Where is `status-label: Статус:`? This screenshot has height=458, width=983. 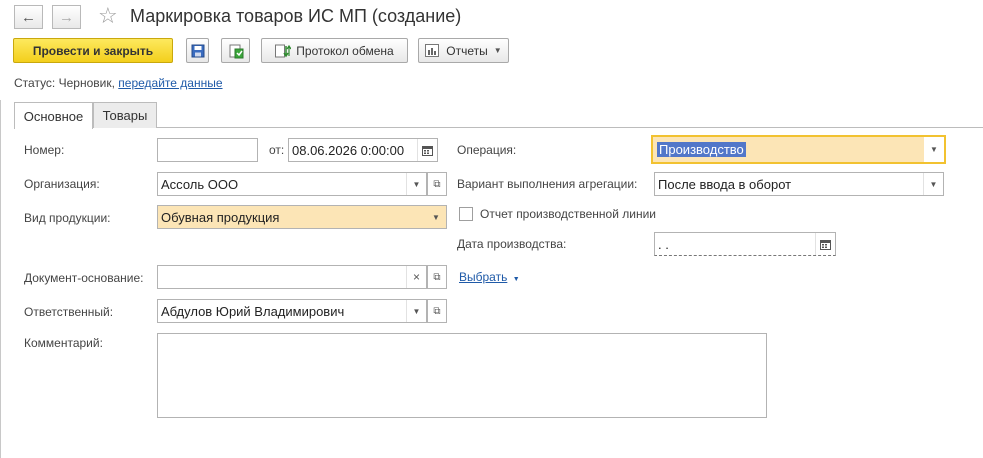
status-label: Статус: is located at coordinates (35, 83).